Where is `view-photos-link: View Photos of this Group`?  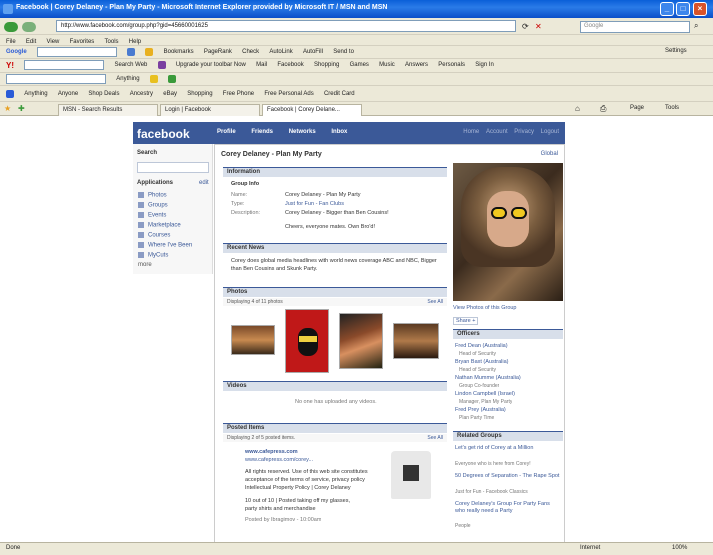 view-photos-link: View Photos of this Group is located at coordinates (485, 308).